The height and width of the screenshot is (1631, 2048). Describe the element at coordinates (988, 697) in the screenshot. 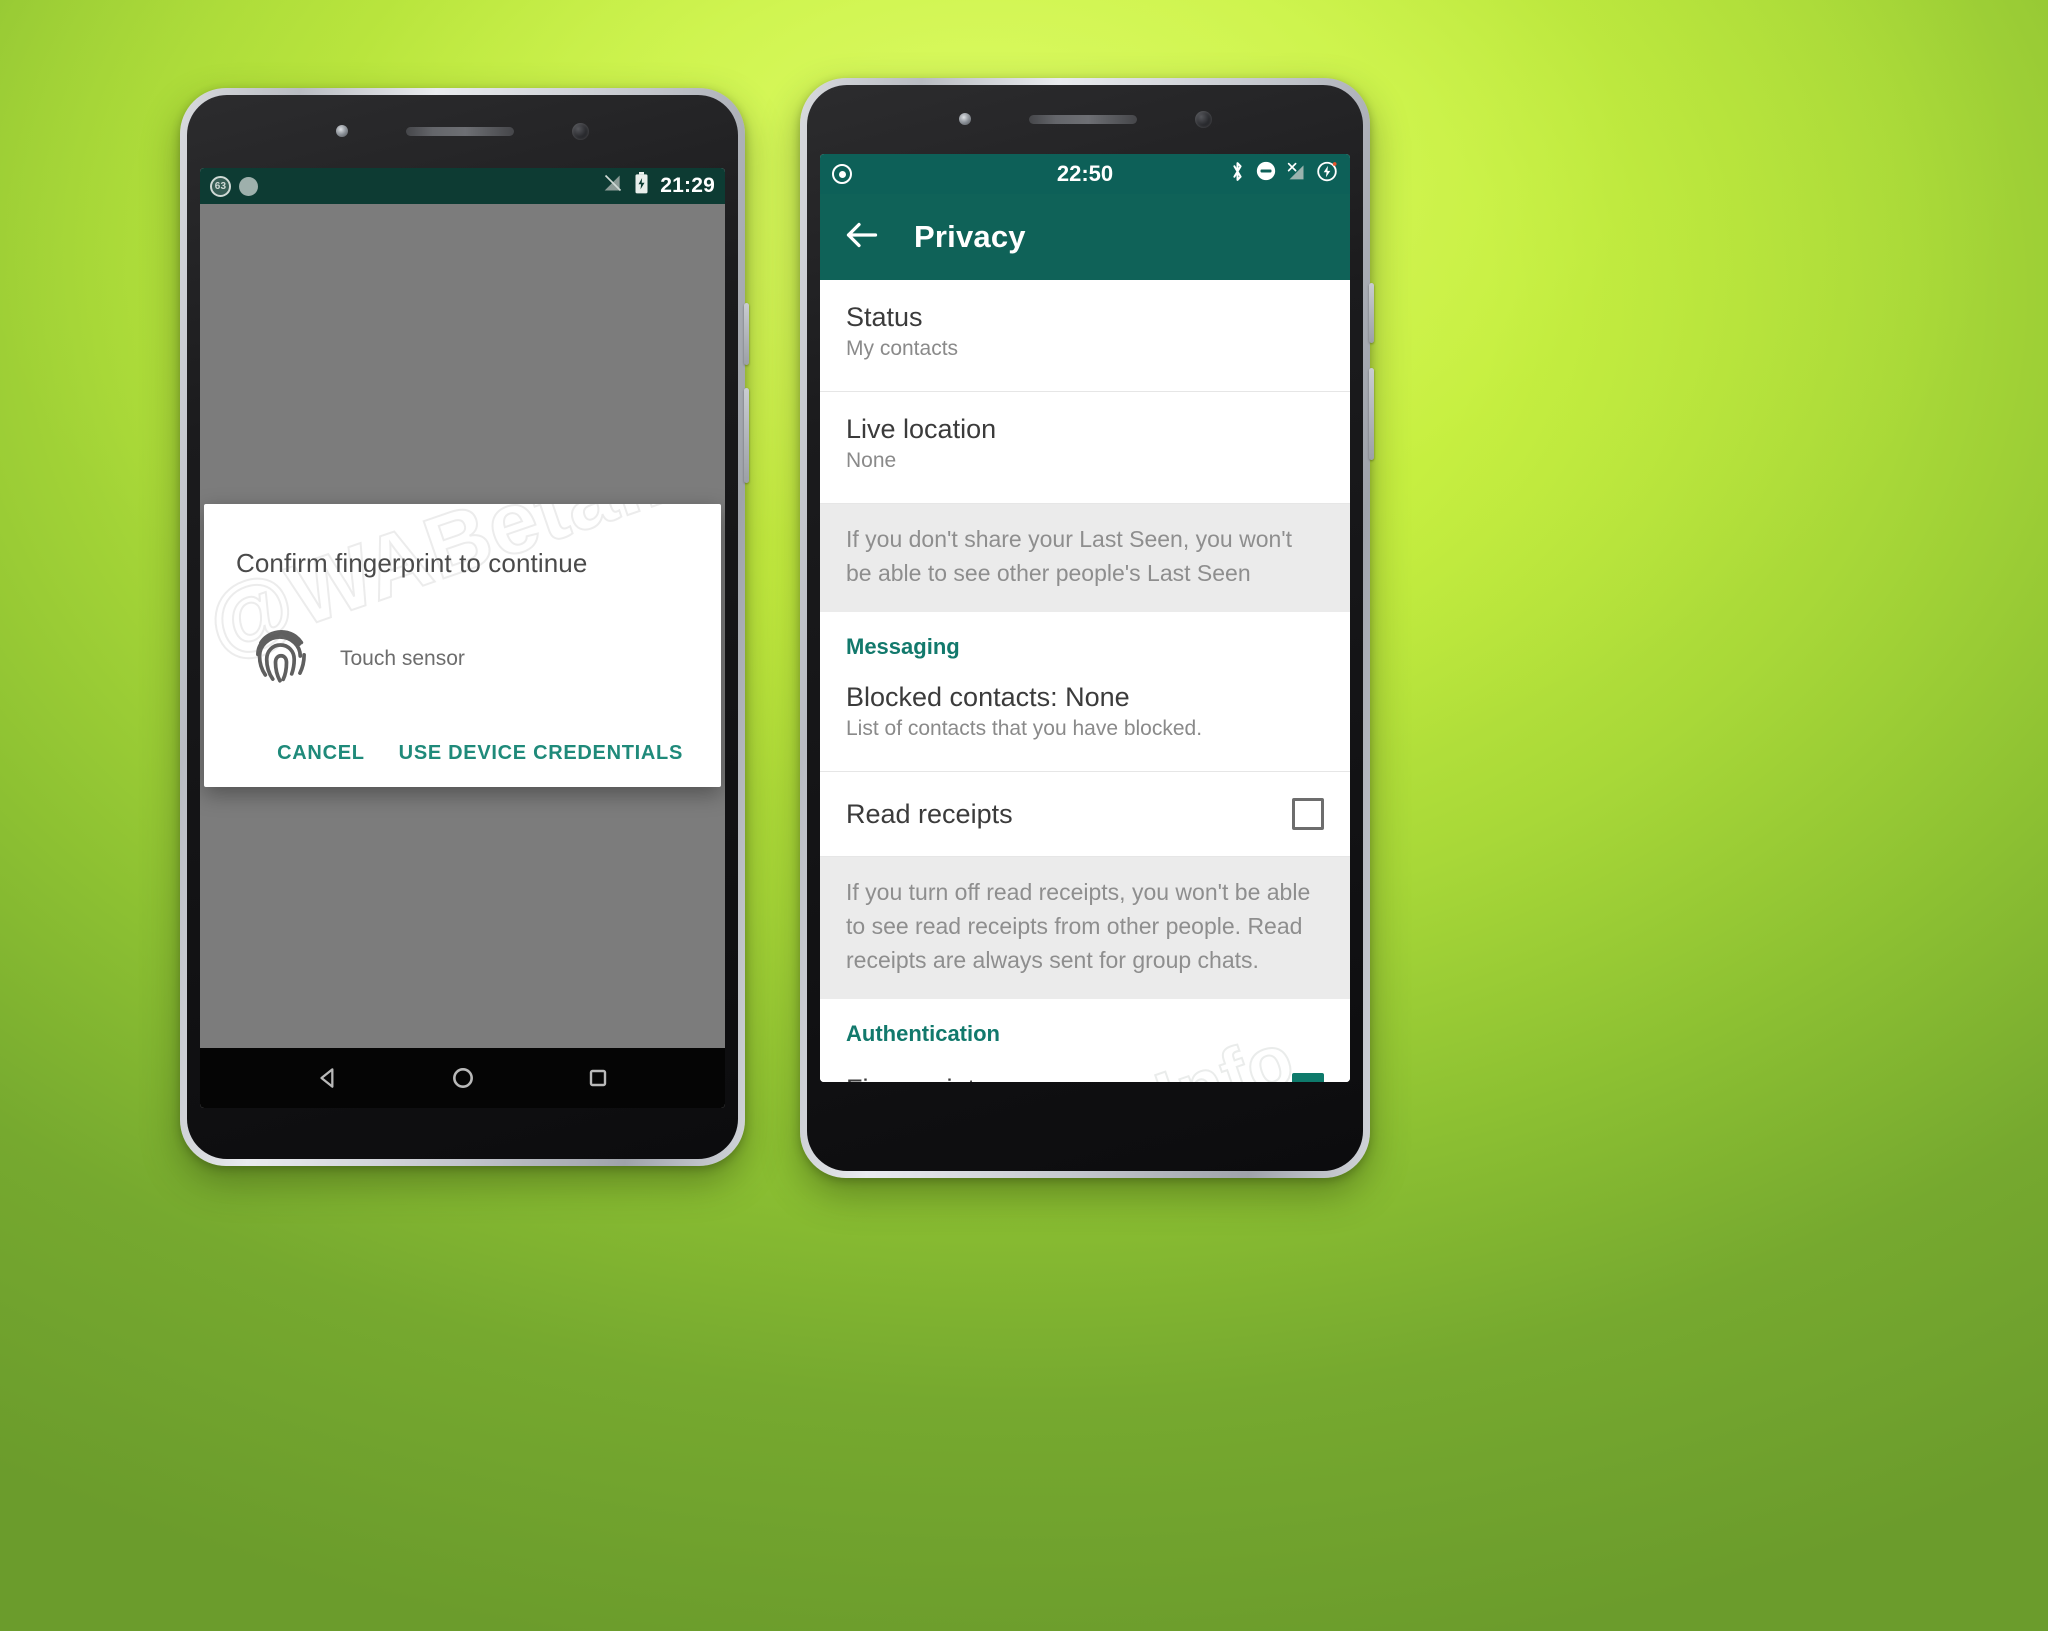

I see `list-item-title: Blocked contacts: None` at that location.